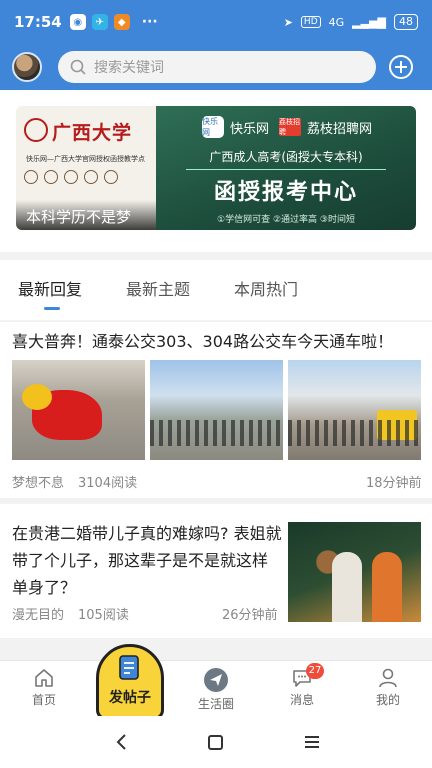 The width and height of the screenshot is (432, 768). Describe the element at coordinates (315, 671) in the screenshot. I see `message-count-badge: 27` at that location.